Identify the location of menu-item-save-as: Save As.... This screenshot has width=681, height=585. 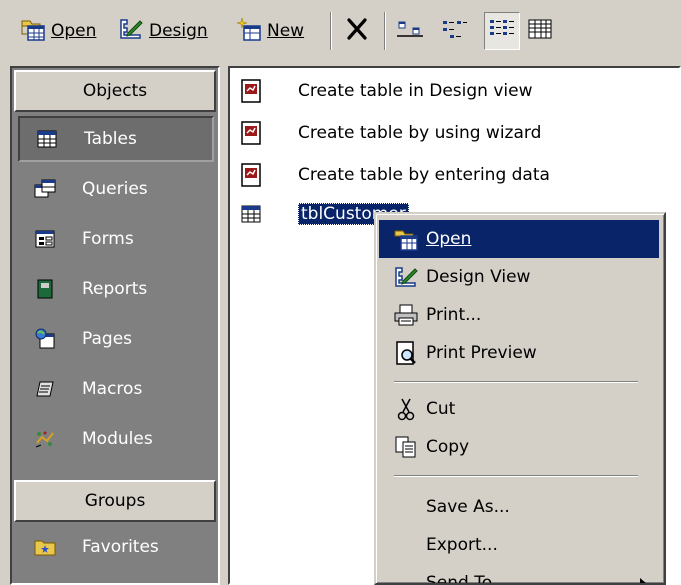
(519, 507).